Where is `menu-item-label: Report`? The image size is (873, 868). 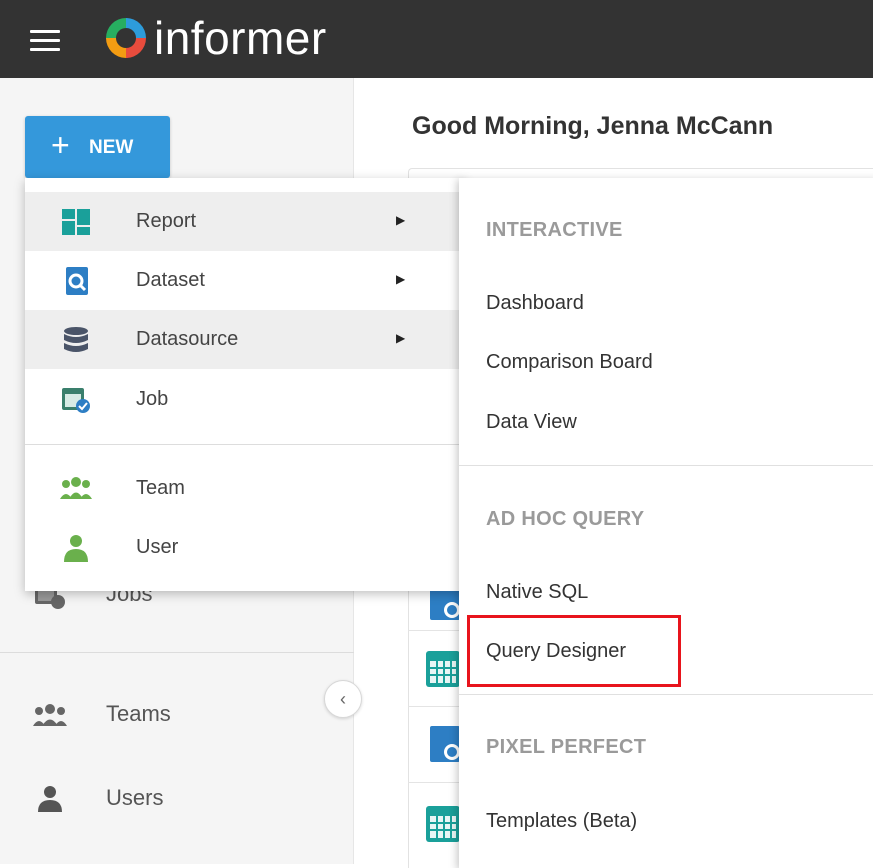
menu-item-label: Report is located at coordinates (166, 221).